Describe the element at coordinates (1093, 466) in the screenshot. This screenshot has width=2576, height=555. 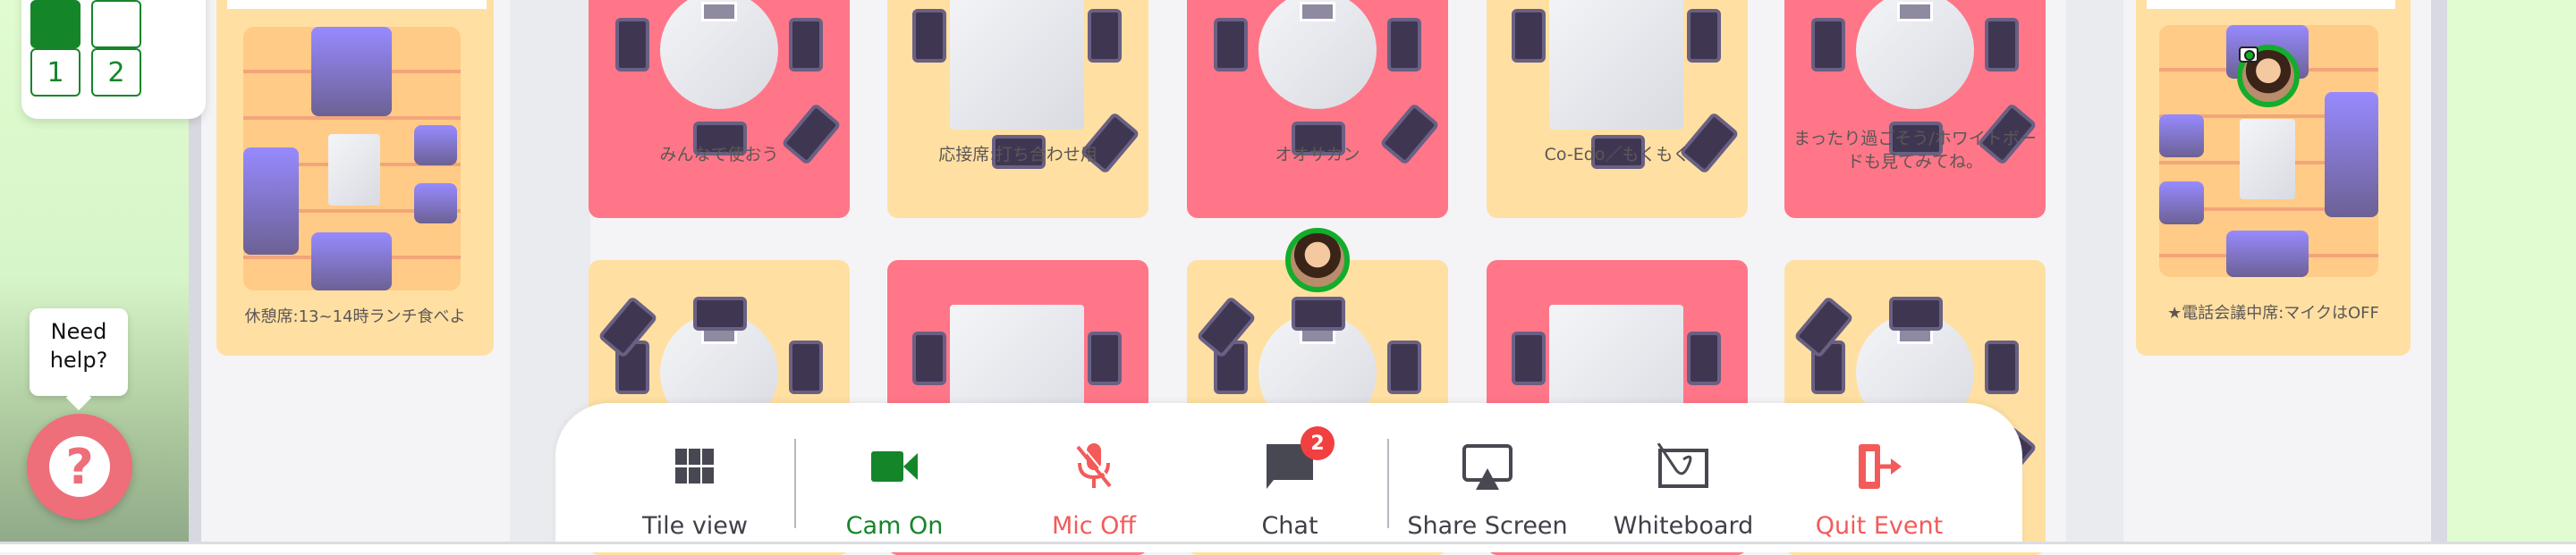
I see `microphone-off-icon` at that location.